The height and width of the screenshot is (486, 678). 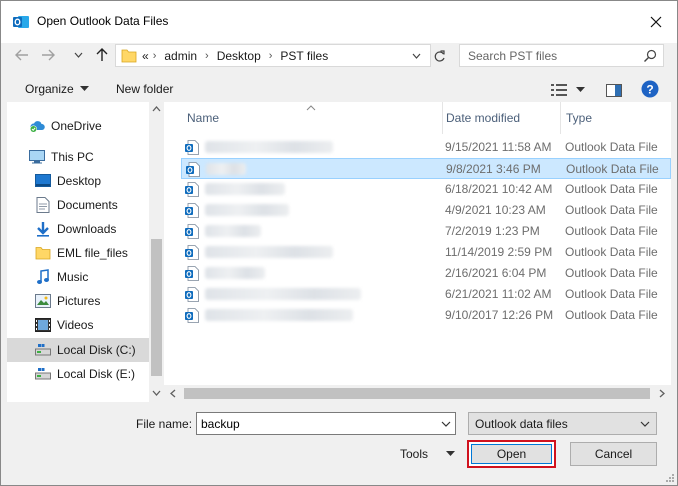 I want to click on sidebar-item-label: Pictures, so click(x=79, y=301).